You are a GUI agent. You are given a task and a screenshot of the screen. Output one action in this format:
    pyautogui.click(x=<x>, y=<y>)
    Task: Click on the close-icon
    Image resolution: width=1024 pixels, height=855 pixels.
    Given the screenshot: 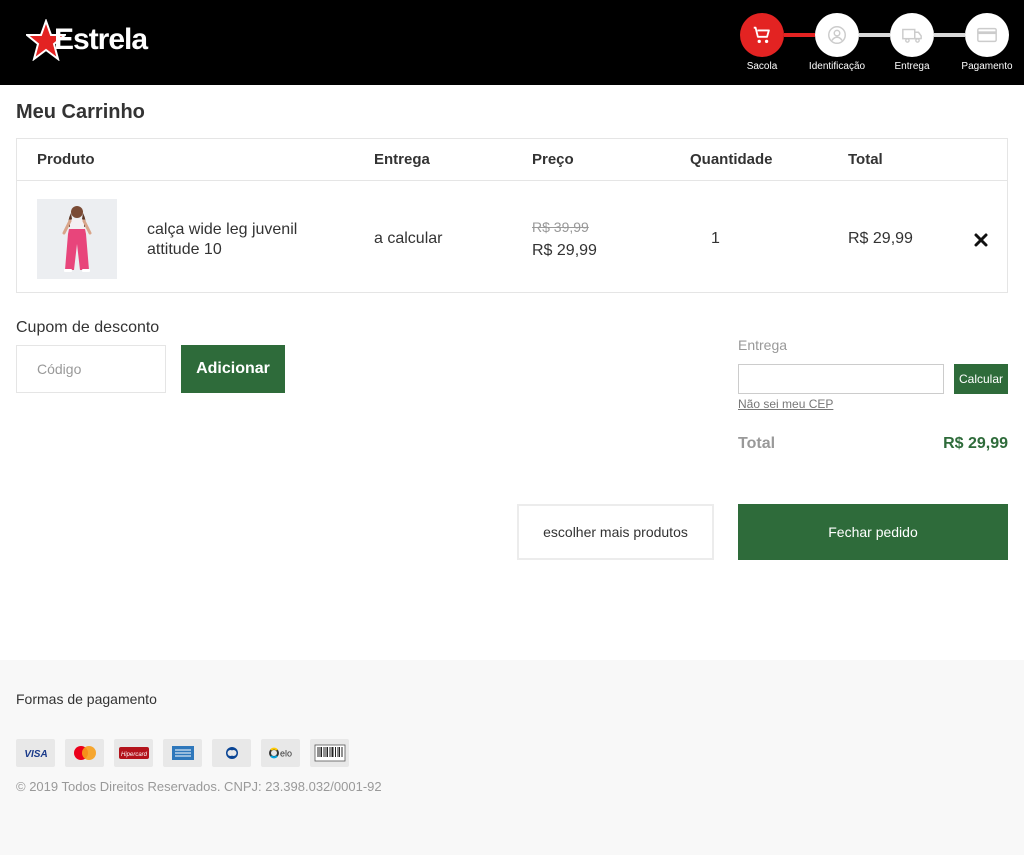 What is the action you would take?
    pyautogui.click(x=981, y=240)
    